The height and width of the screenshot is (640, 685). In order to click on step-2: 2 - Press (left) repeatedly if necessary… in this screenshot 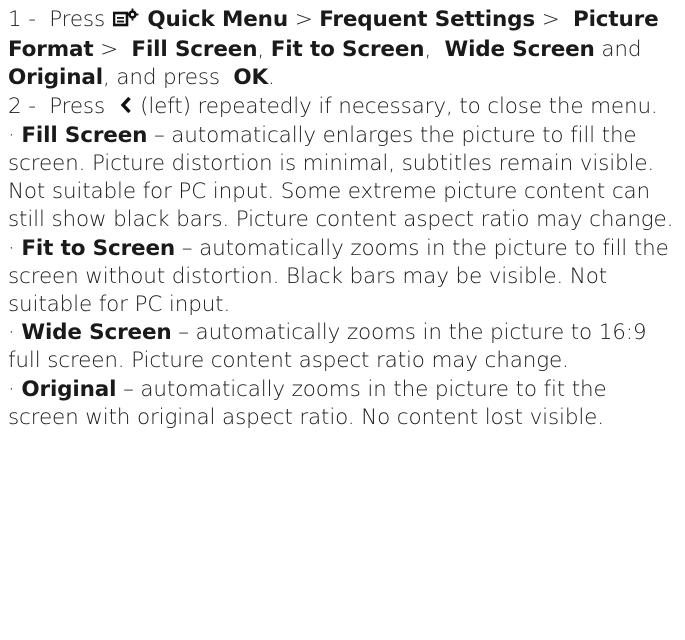, I will do `click(344, 107)`.